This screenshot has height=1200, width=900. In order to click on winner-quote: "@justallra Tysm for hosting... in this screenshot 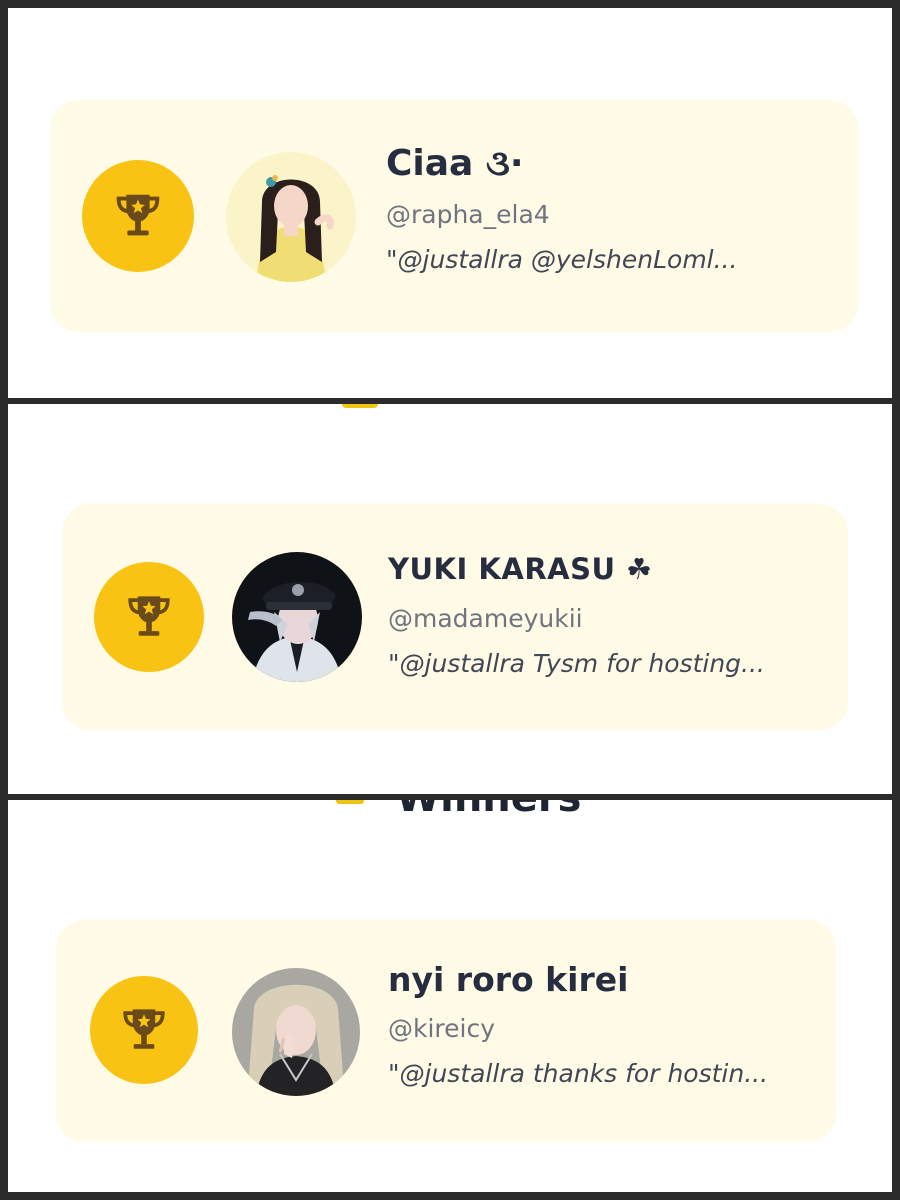, I will do `click(576, 663)`.